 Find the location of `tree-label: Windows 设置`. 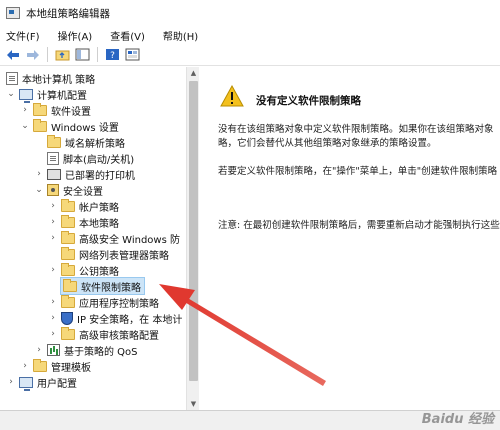

tree-label: Windows 设置 is located at coordinates (85, 128).